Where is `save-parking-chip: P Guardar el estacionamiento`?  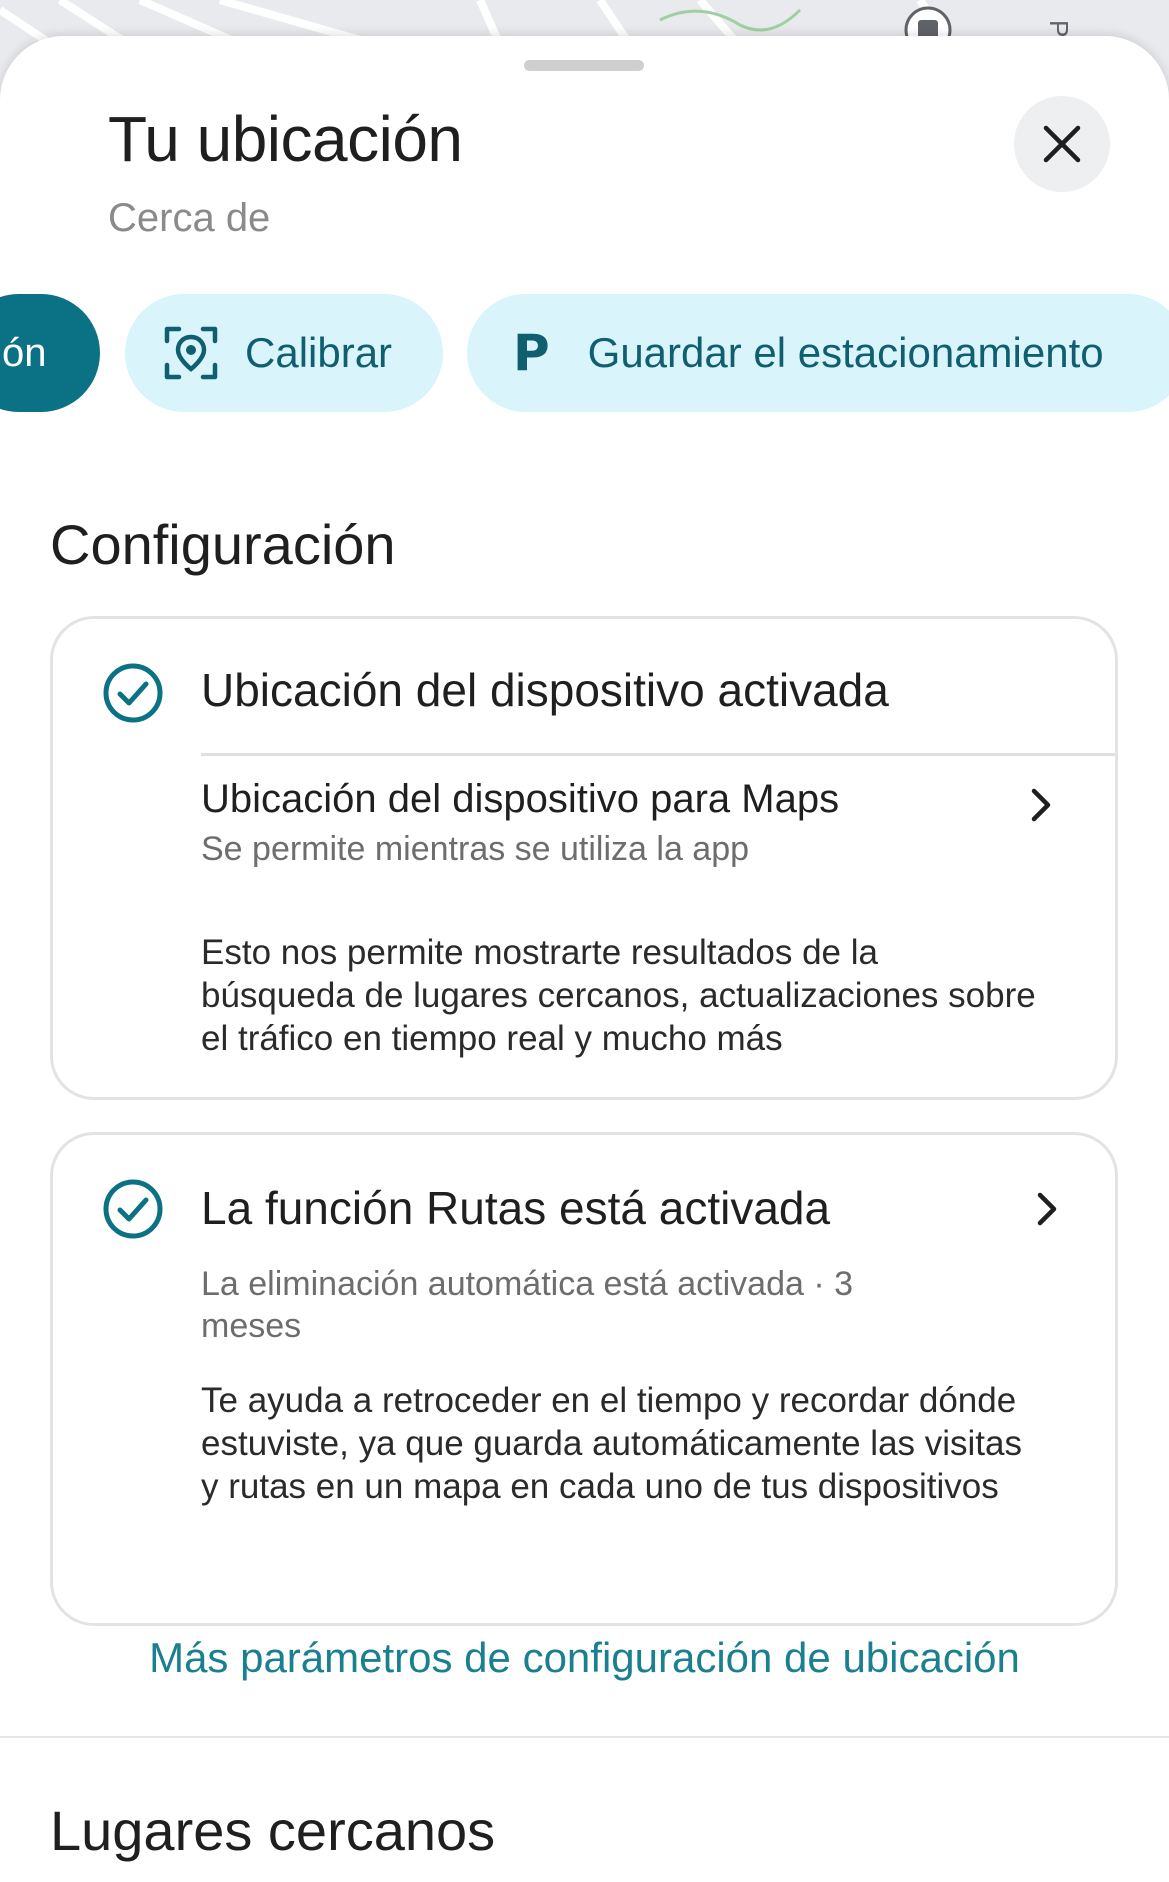 save-parking-chip: P Guardar el estacionamiento is located at coordinates (818, 353).